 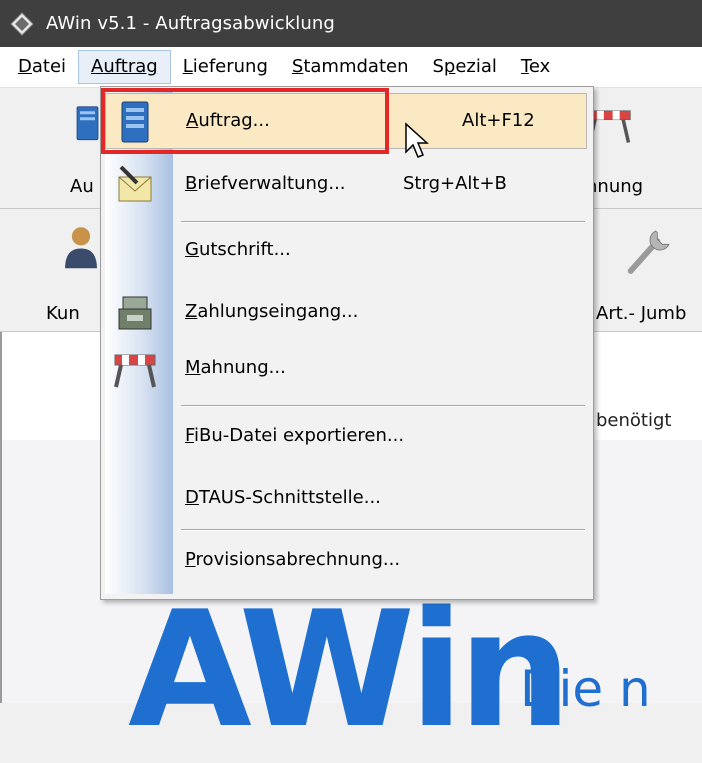 I want to click on menu-item-dtaus-mnemonic: D, so click(x=192, y=497).